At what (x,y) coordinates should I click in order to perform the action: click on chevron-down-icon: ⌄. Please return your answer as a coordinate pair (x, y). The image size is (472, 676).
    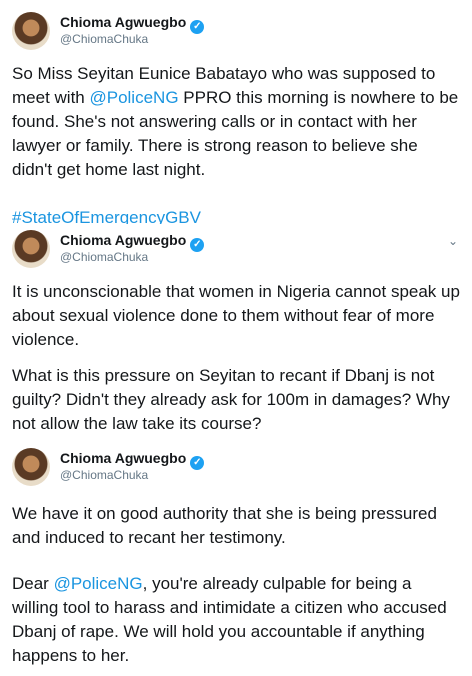
    Looking at the image, I should click on (453, 241).